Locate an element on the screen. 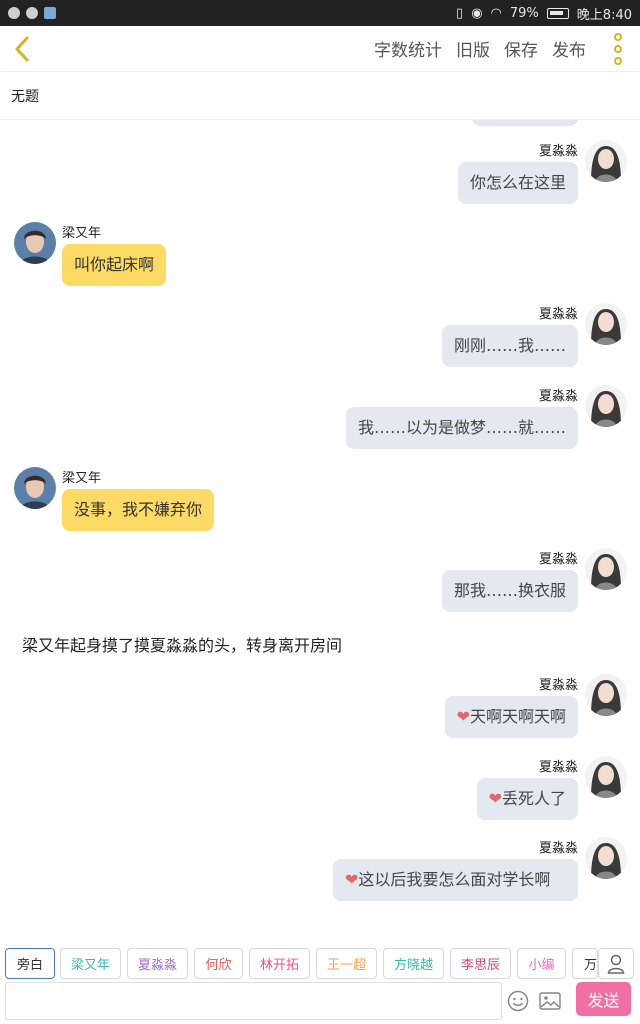 This screenshot has width=640, height=1024. message-text: 丢死人了 is located at coordinates (533, 798).